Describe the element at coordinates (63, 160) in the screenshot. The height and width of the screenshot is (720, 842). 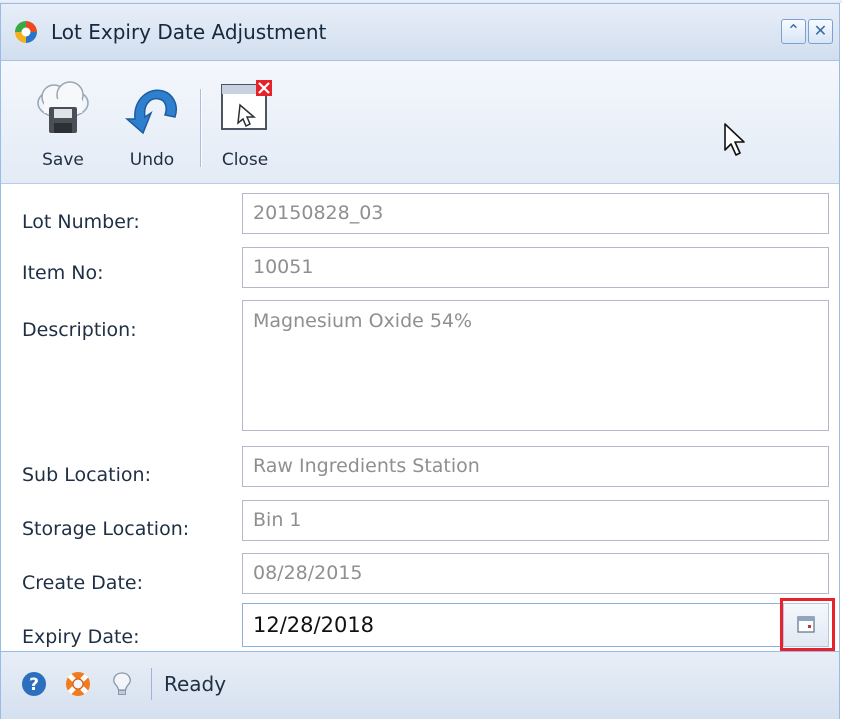
I see `save-label: Save` at that location.